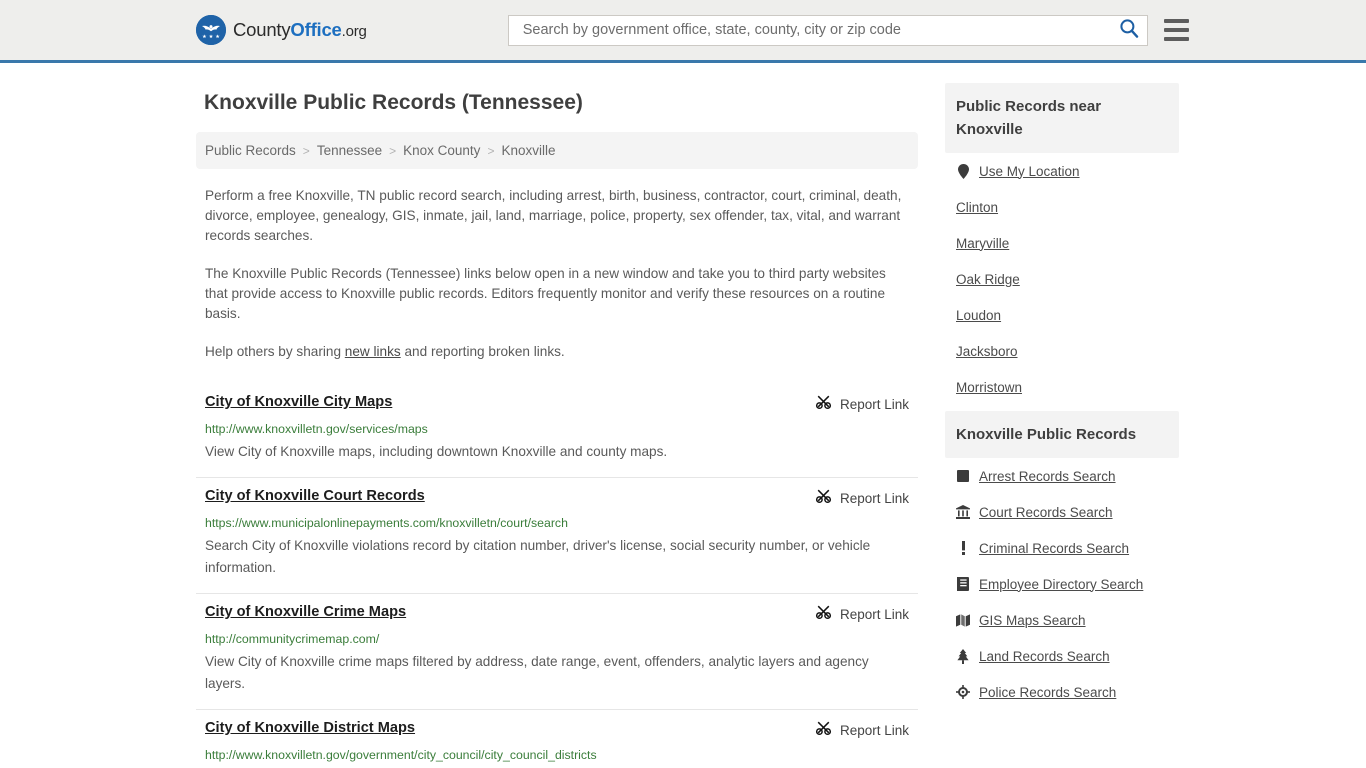 This screenshot has width=1366, height=768. I want to click on search-box, so click(827, 30).